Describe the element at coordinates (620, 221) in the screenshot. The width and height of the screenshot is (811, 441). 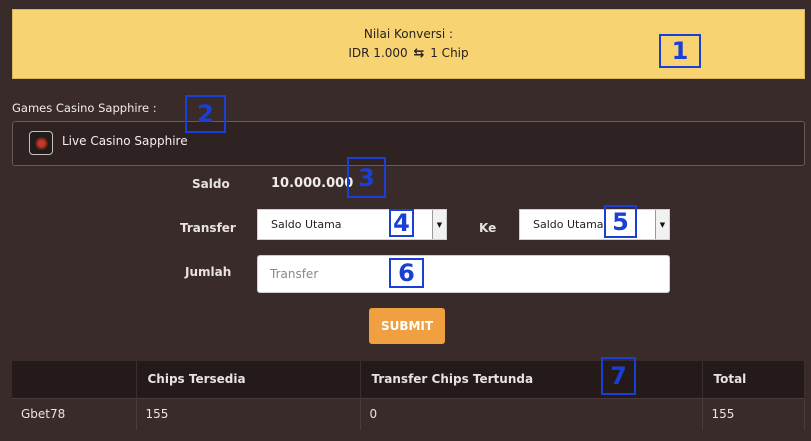
I see `annotation-marker: 5` at that location.